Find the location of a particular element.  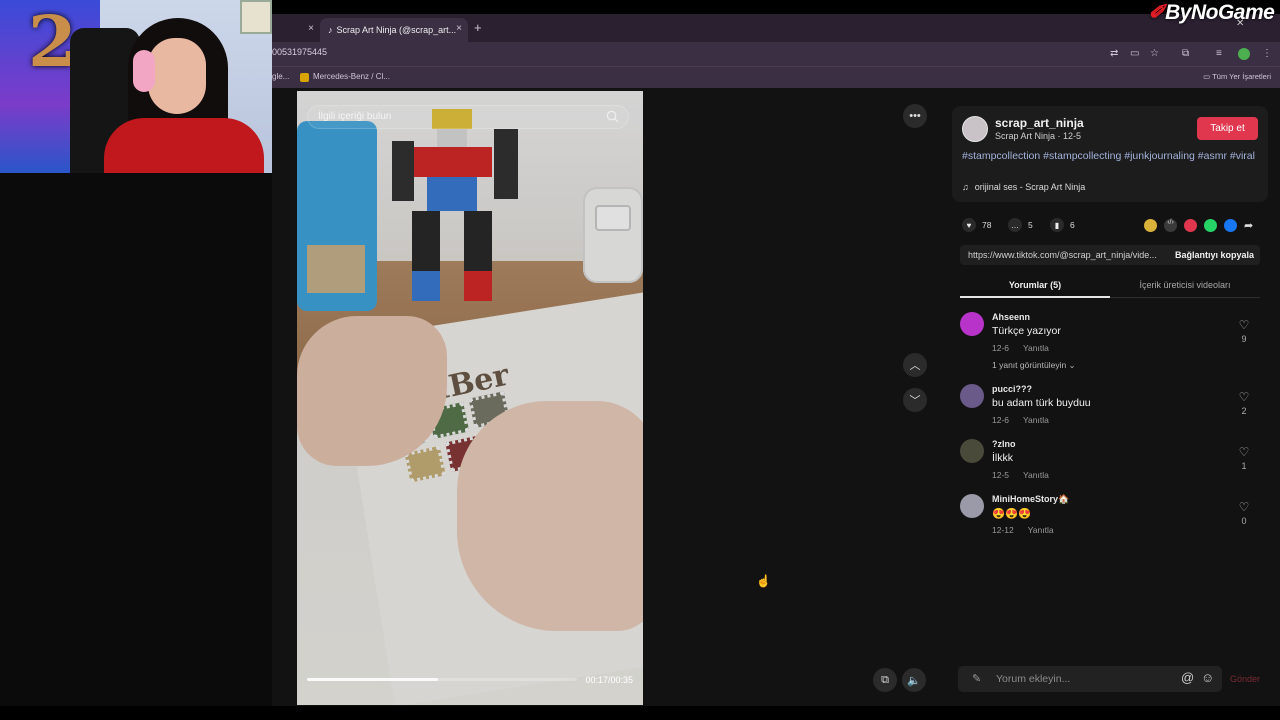

comment-like: ♡ 1 is located at coordinates (1244, 458).